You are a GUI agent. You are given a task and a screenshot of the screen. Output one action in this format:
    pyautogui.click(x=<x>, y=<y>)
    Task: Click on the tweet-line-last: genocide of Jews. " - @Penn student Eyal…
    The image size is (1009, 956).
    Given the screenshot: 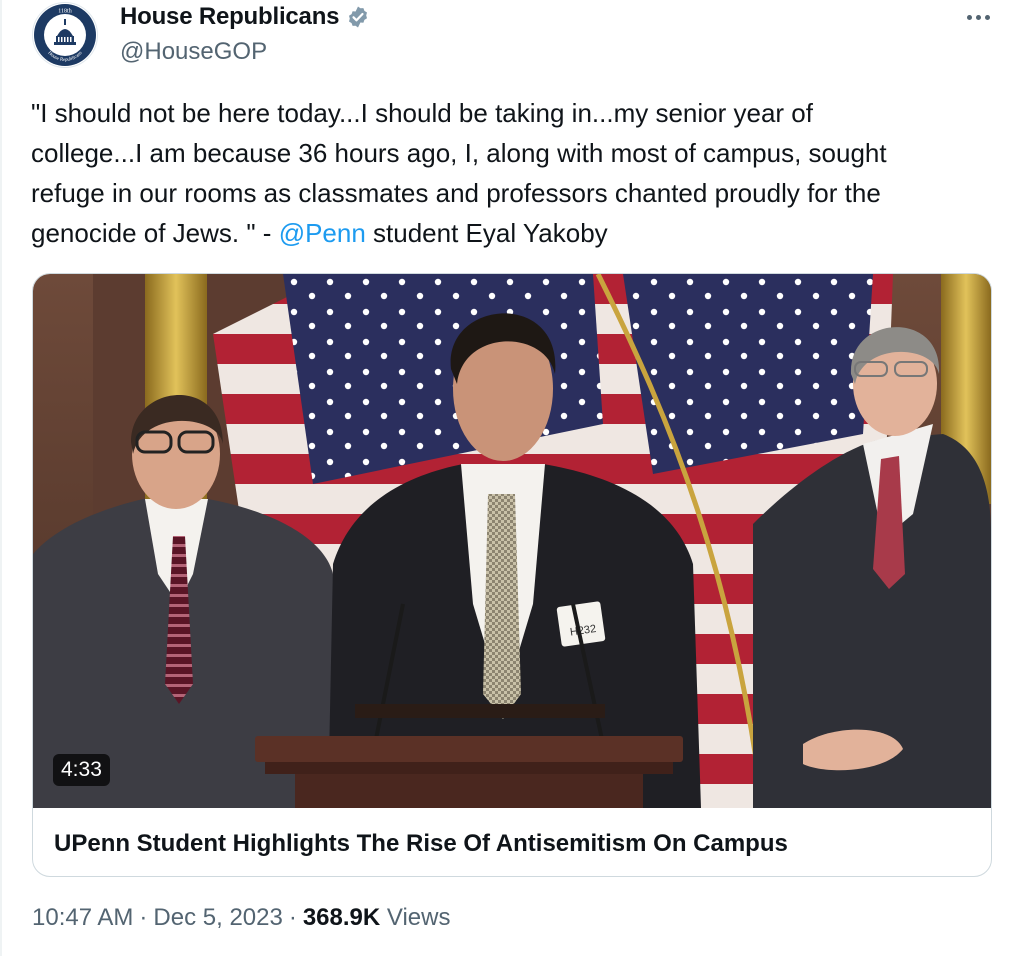 What is the action you would take?
    pyautogui.click(x=511, y=233)
    